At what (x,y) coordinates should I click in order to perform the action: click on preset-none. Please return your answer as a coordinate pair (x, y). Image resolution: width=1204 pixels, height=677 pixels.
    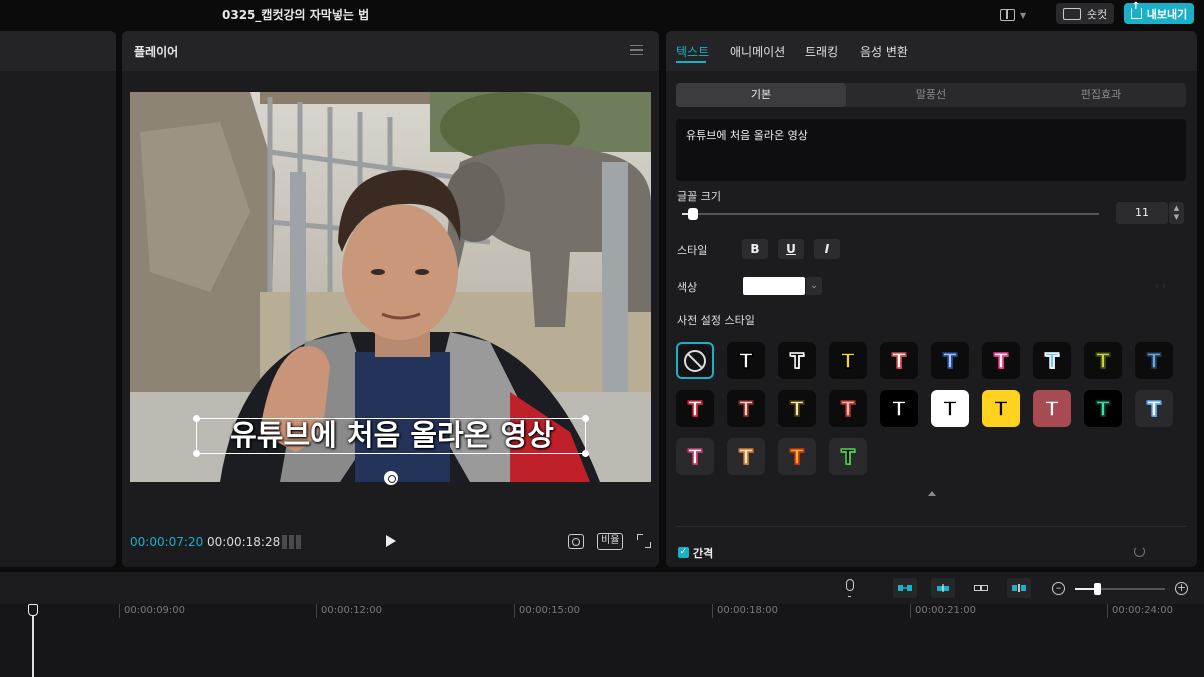
    Looking at the image, I should click on (695, 360).